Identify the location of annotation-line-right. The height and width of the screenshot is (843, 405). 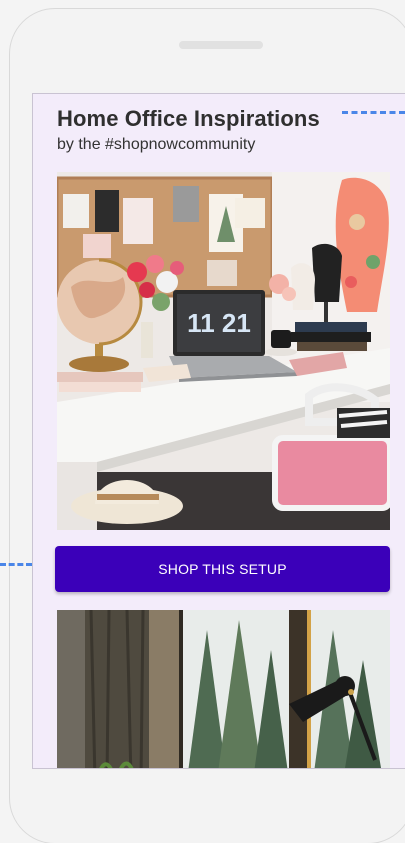
(373, 112).